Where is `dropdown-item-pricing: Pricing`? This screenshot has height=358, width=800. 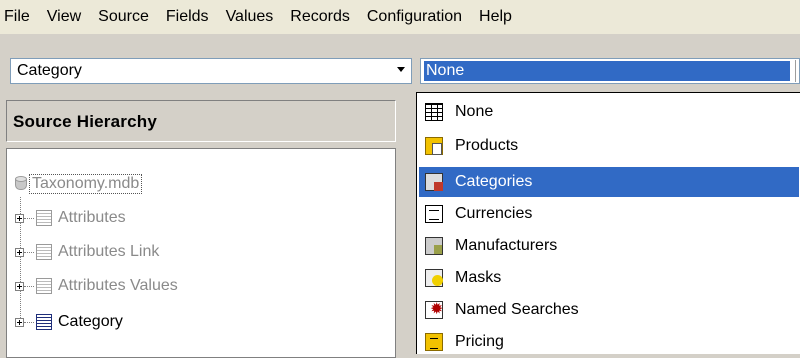 dropdown-item-pricing: Pricing is located at coordinates (609, 342).